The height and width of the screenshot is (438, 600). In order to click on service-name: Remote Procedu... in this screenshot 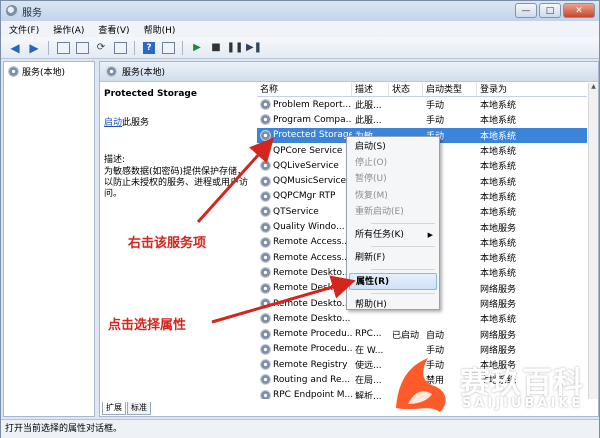, I will do `click(312, 349)`.